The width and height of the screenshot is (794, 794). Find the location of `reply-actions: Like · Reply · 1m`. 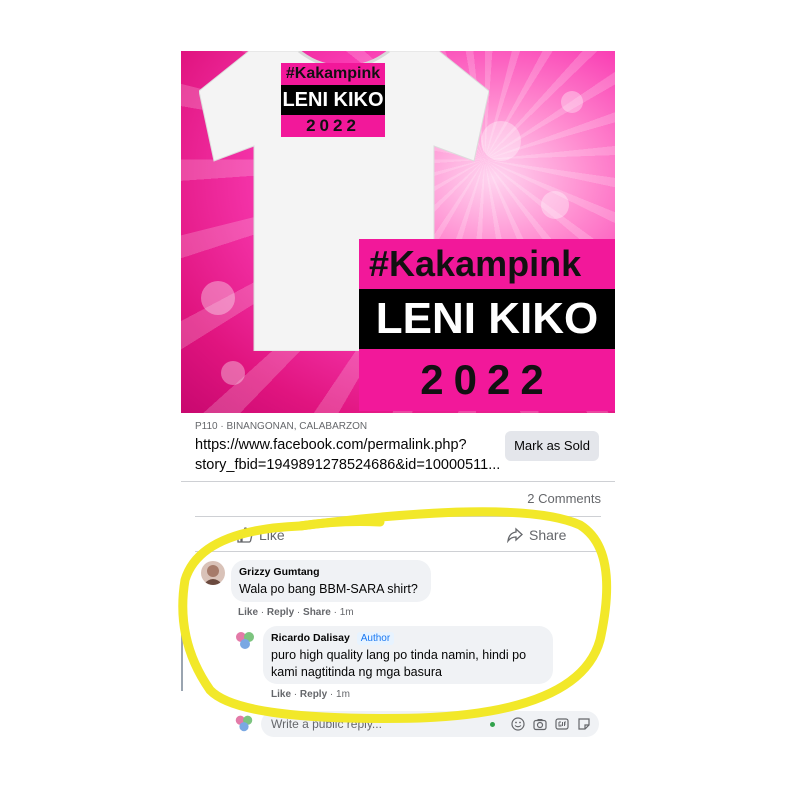

reply-actions: Like · Reply · 1m is located at coordinates (310, 694).